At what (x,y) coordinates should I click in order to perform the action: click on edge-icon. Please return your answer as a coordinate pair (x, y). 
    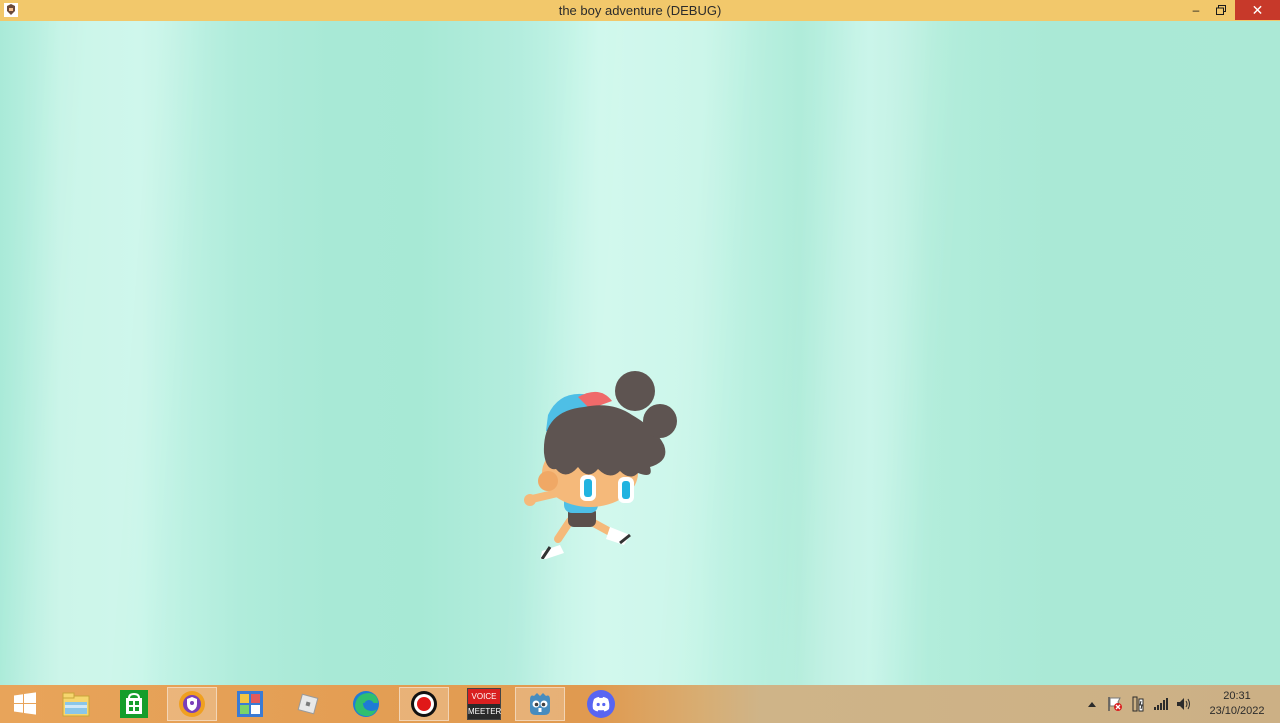
    Looking at the image, I should click on (366, 704).